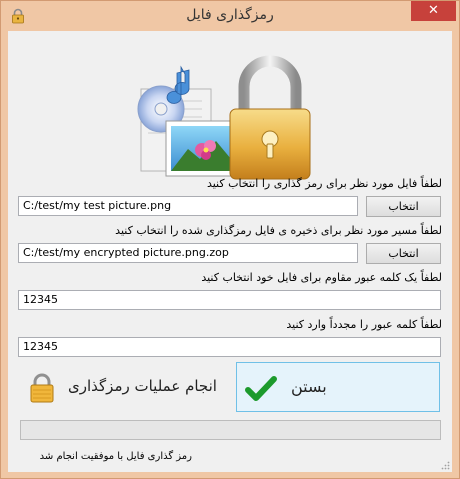 Image resolution: width=460 pixels, height=479 pixels. Describe the element at coordinates (403, 206) in the screenshot. I see `source-browse-button: انتخاب` at that location.